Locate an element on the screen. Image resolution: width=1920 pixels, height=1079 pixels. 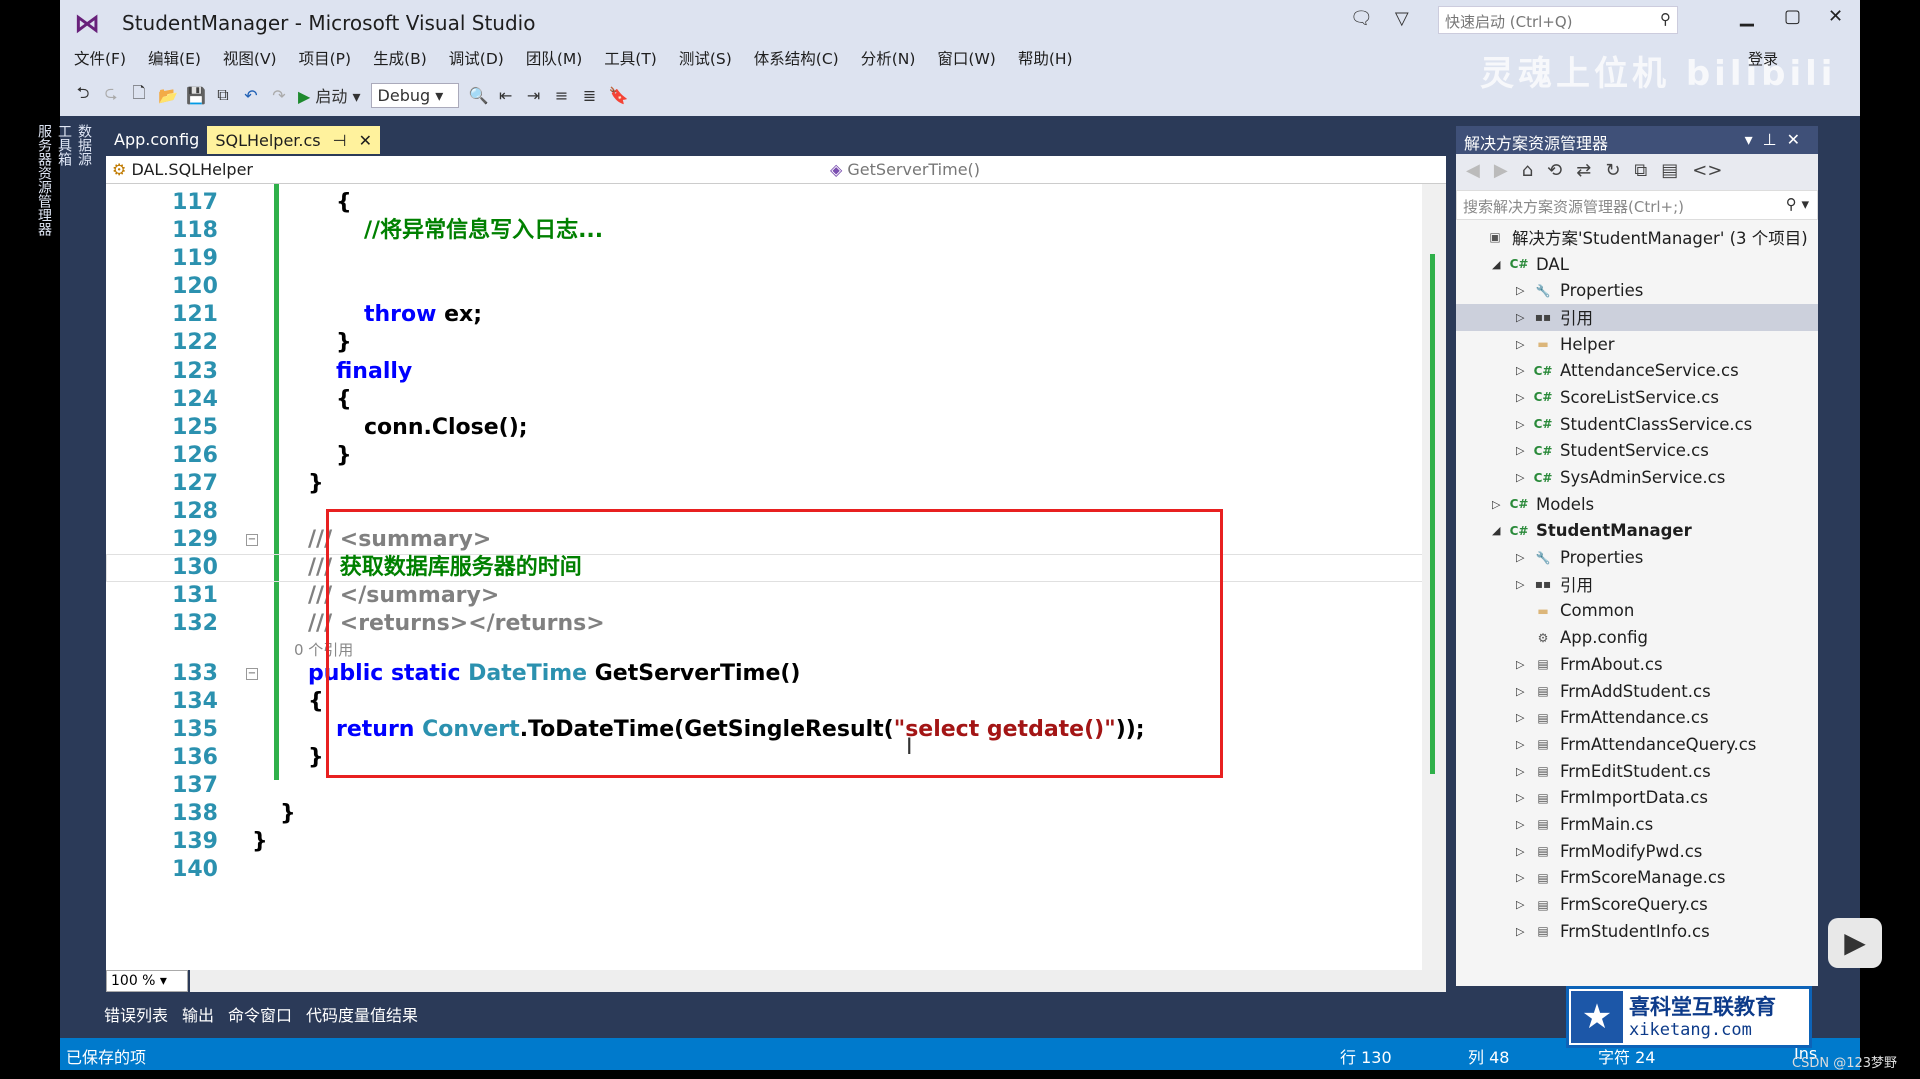
close-tab-icon: ✕ is located at coordinates (365, 140).